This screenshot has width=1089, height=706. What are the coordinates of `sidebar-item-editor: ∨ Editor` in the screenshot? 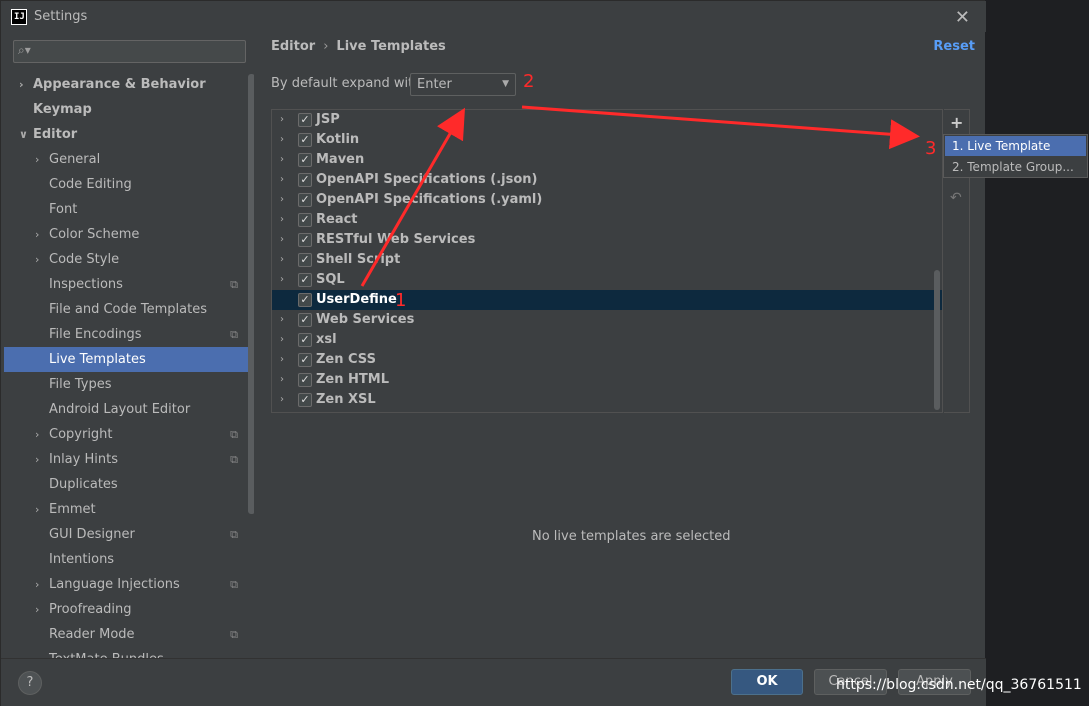 It's located at (129, 134).